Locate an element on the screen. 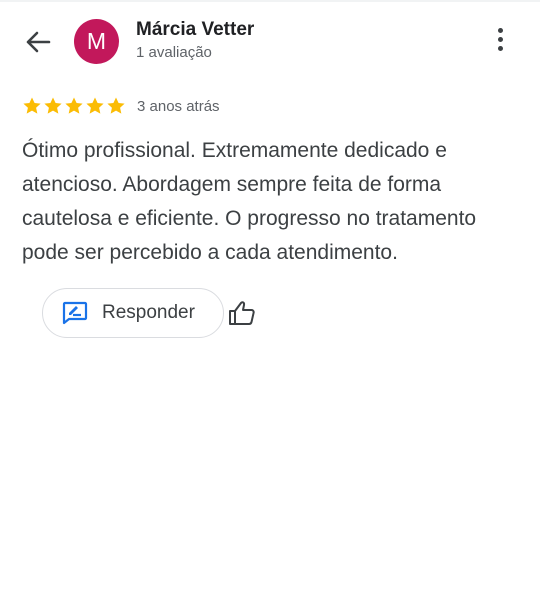 Image resolution: width=540 pixels, height=590 pixels. reply-button: Responder is located at coordinates (133, 313).